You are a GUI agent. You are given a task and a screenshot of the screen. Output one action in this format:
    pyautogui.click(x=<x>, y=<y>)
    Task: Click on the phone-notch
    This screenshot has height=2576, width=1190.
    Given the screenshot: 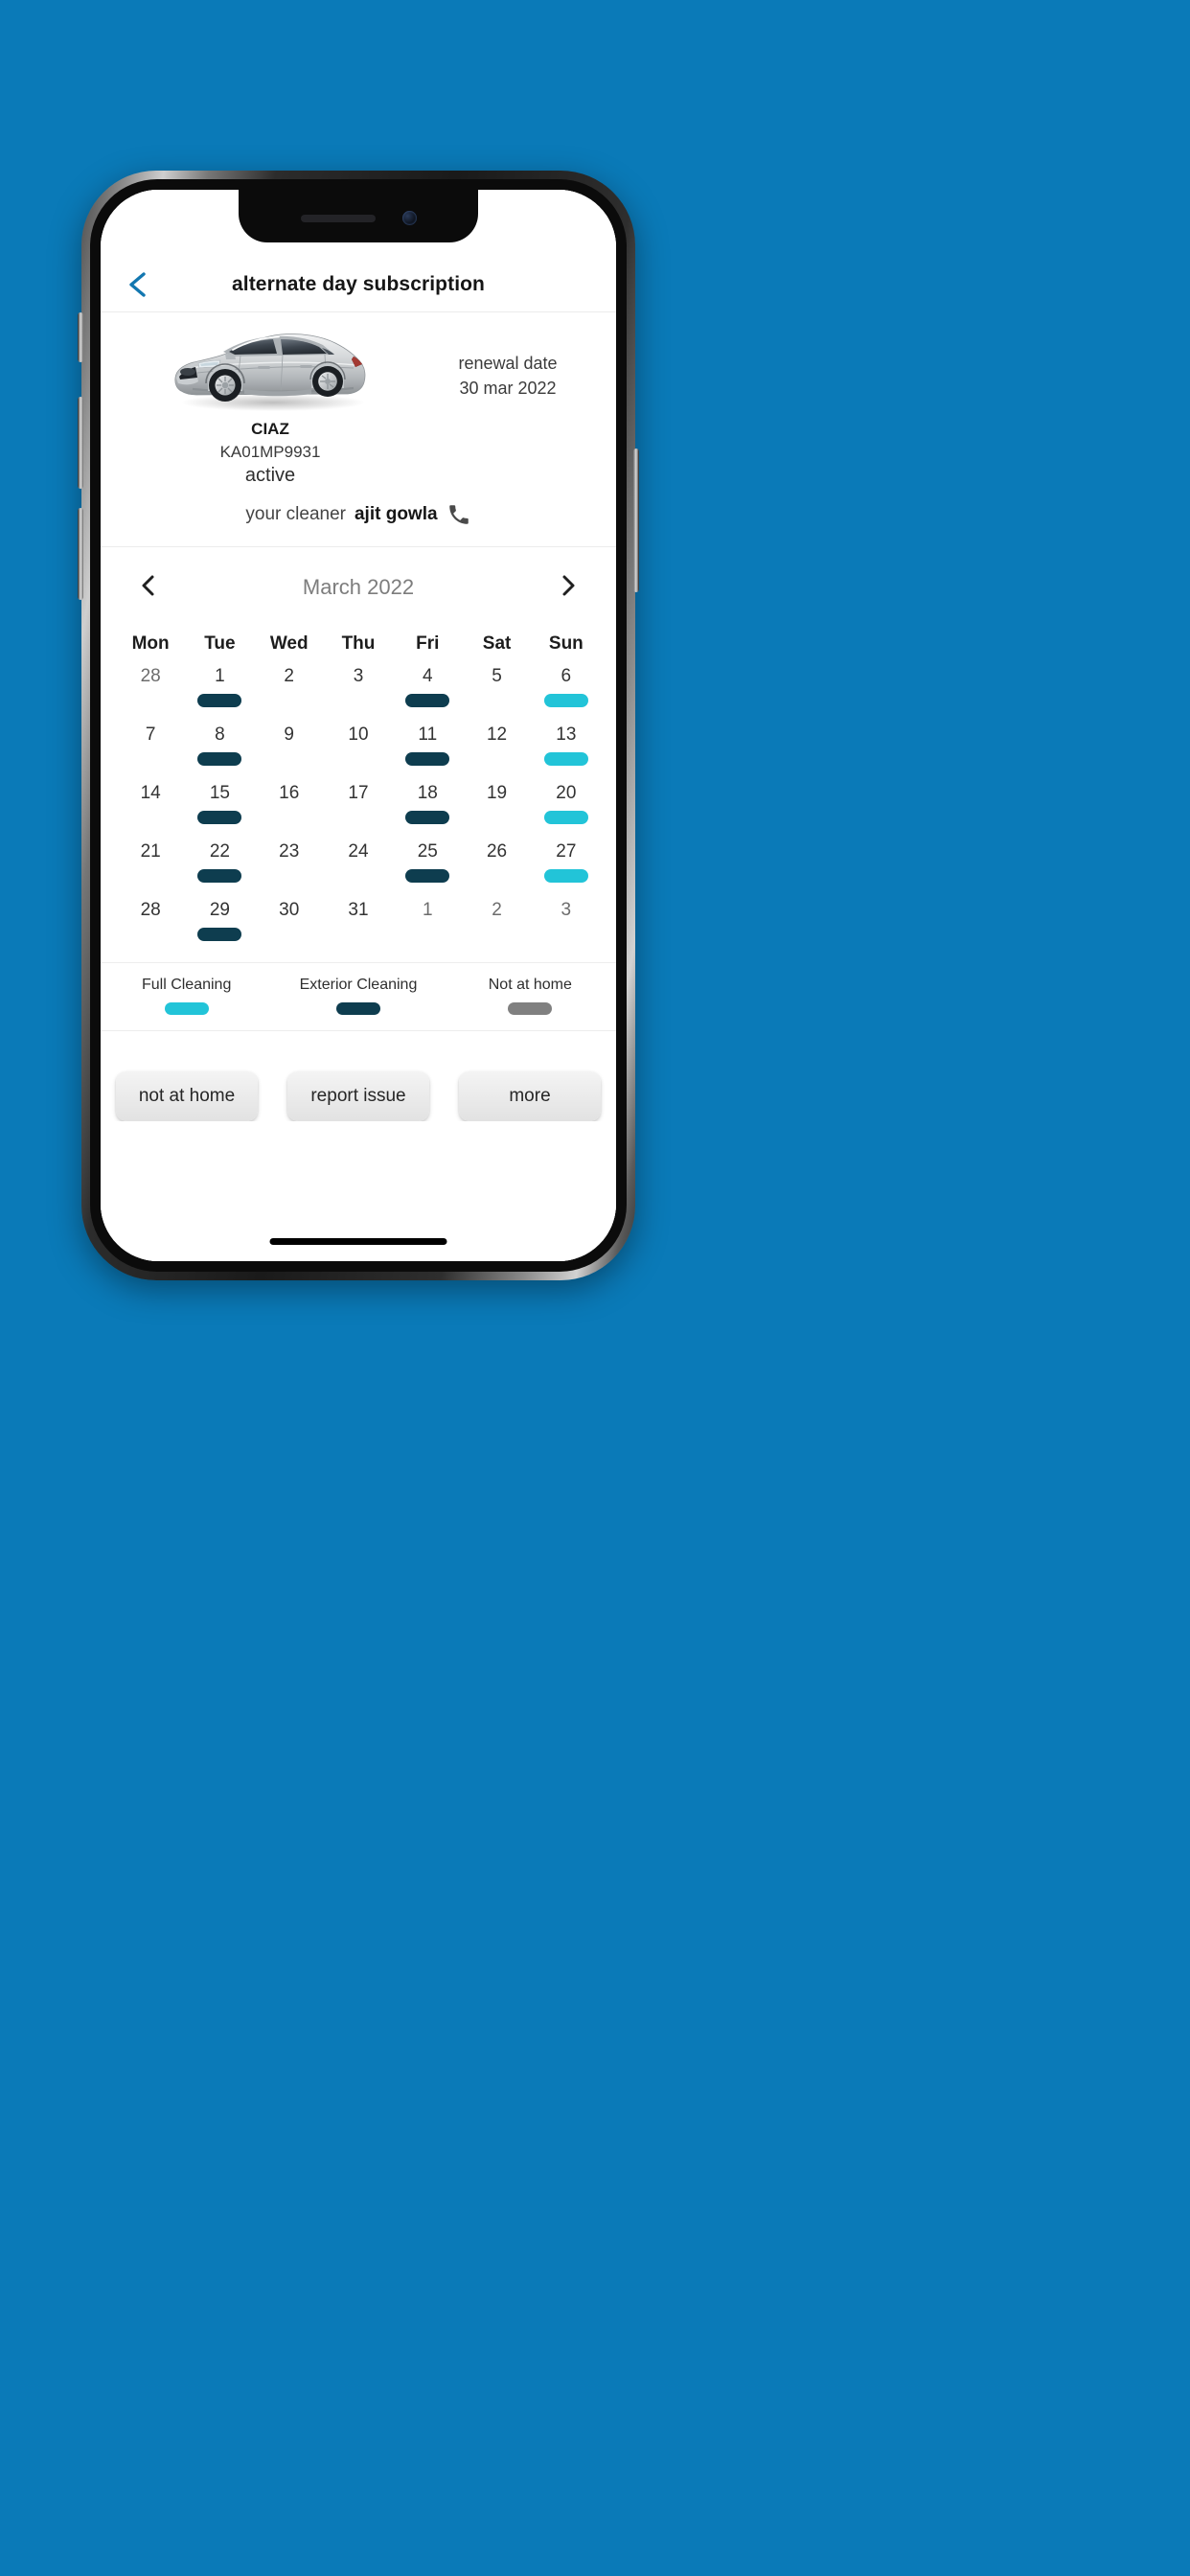 What is the action you would take?
    pyautogui.click(x=358, y=216)
    